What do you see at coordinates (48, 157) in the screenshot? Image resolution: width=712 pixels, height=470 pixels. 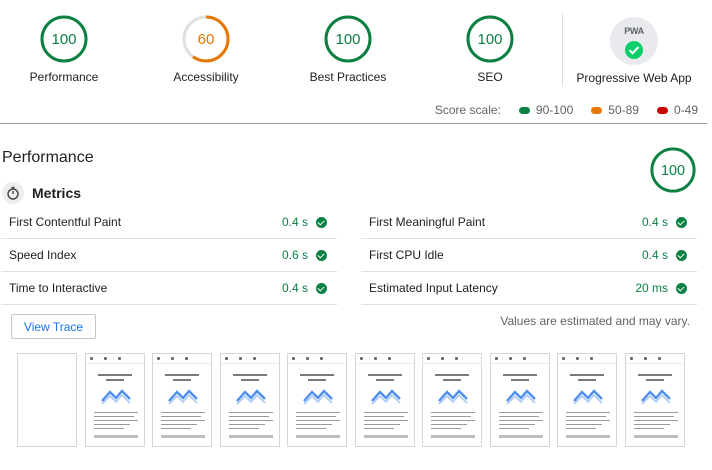 I see `performance-section-title: Performance` at bounding box center [48, 157].